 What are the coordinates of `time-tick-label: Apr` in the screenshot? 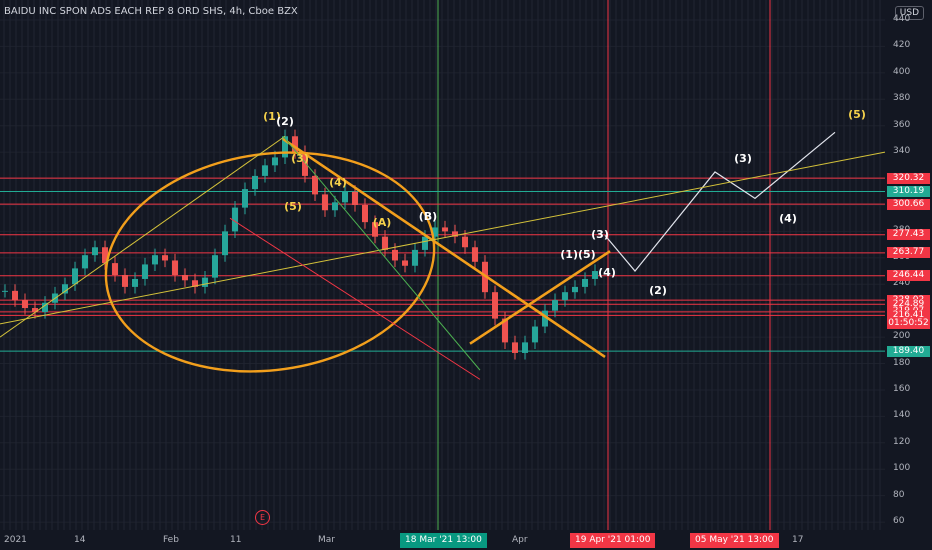 It's located at (520, 540).